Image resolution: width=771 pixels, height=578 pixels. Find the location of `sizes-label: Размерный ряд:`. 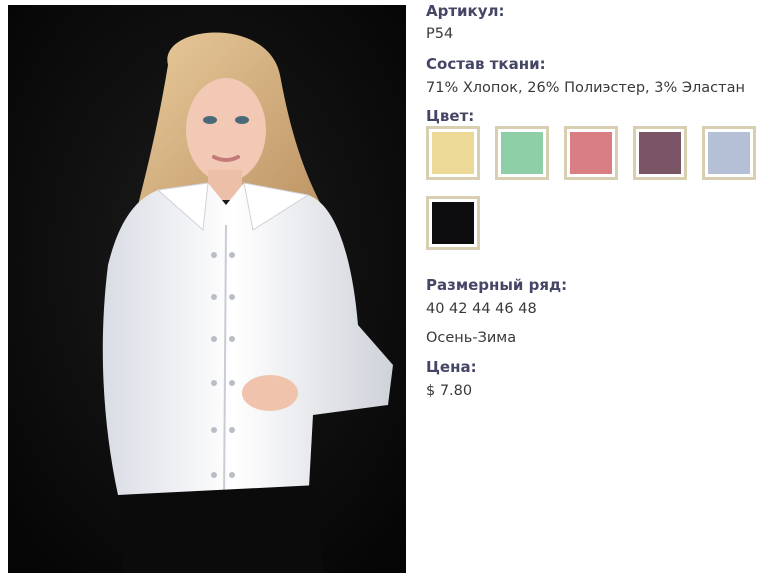

sizes-label: Размерный ряд: is located at coordinates (497, 285).